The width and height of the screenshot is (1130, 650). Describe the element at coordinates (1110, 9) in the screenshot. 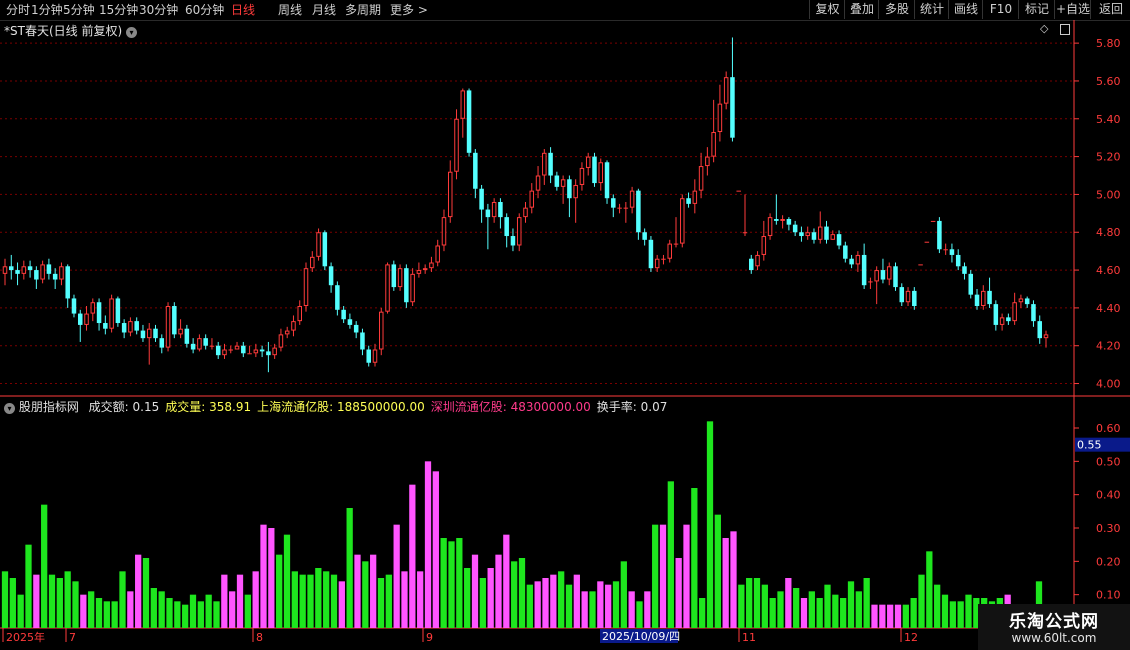

I see `toolbar-button-8: 返回` at that location.